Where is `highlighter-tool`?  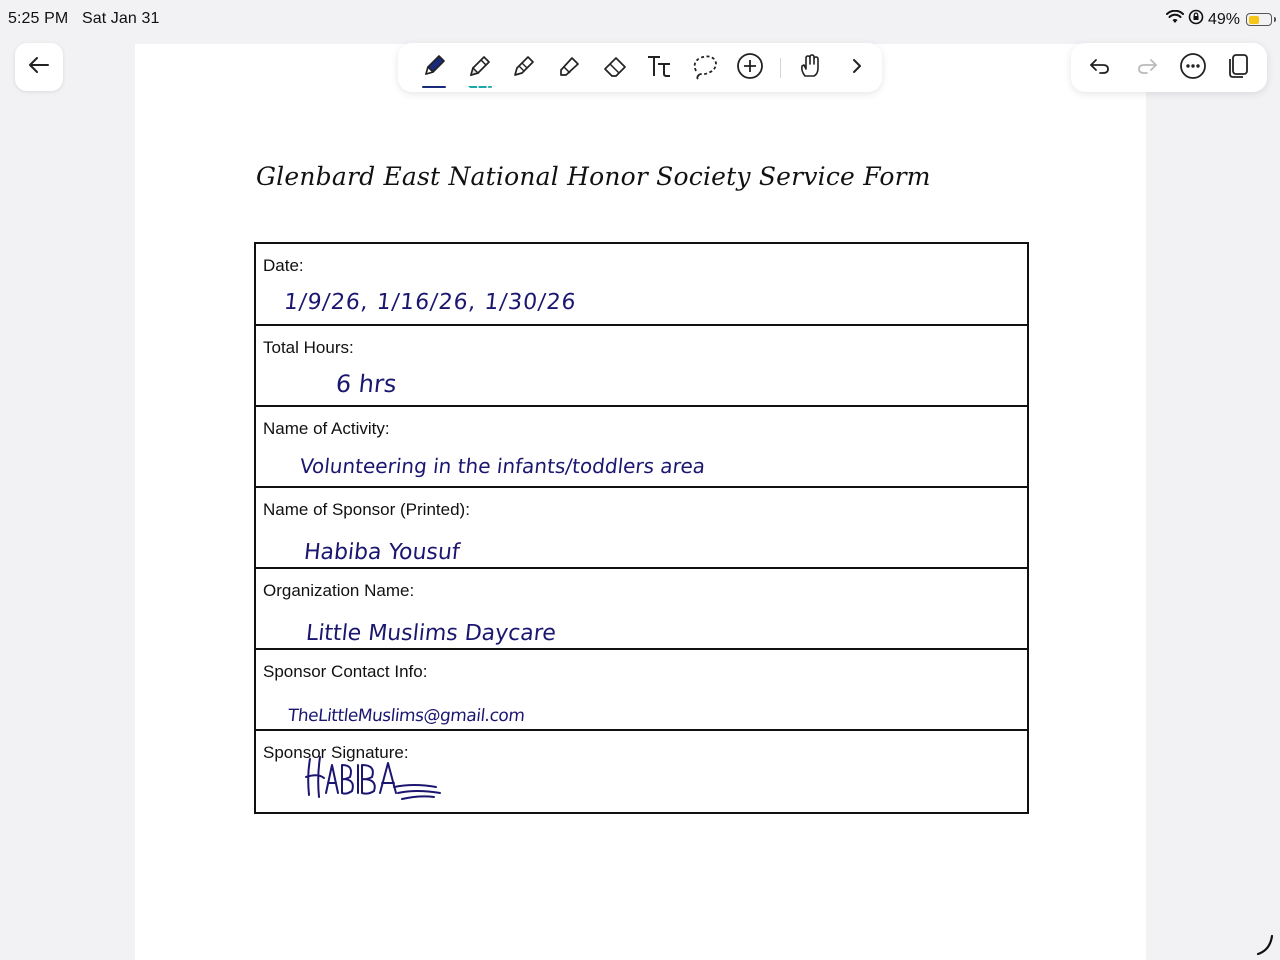
highlighter-tool is located at coordinates (569, 68).